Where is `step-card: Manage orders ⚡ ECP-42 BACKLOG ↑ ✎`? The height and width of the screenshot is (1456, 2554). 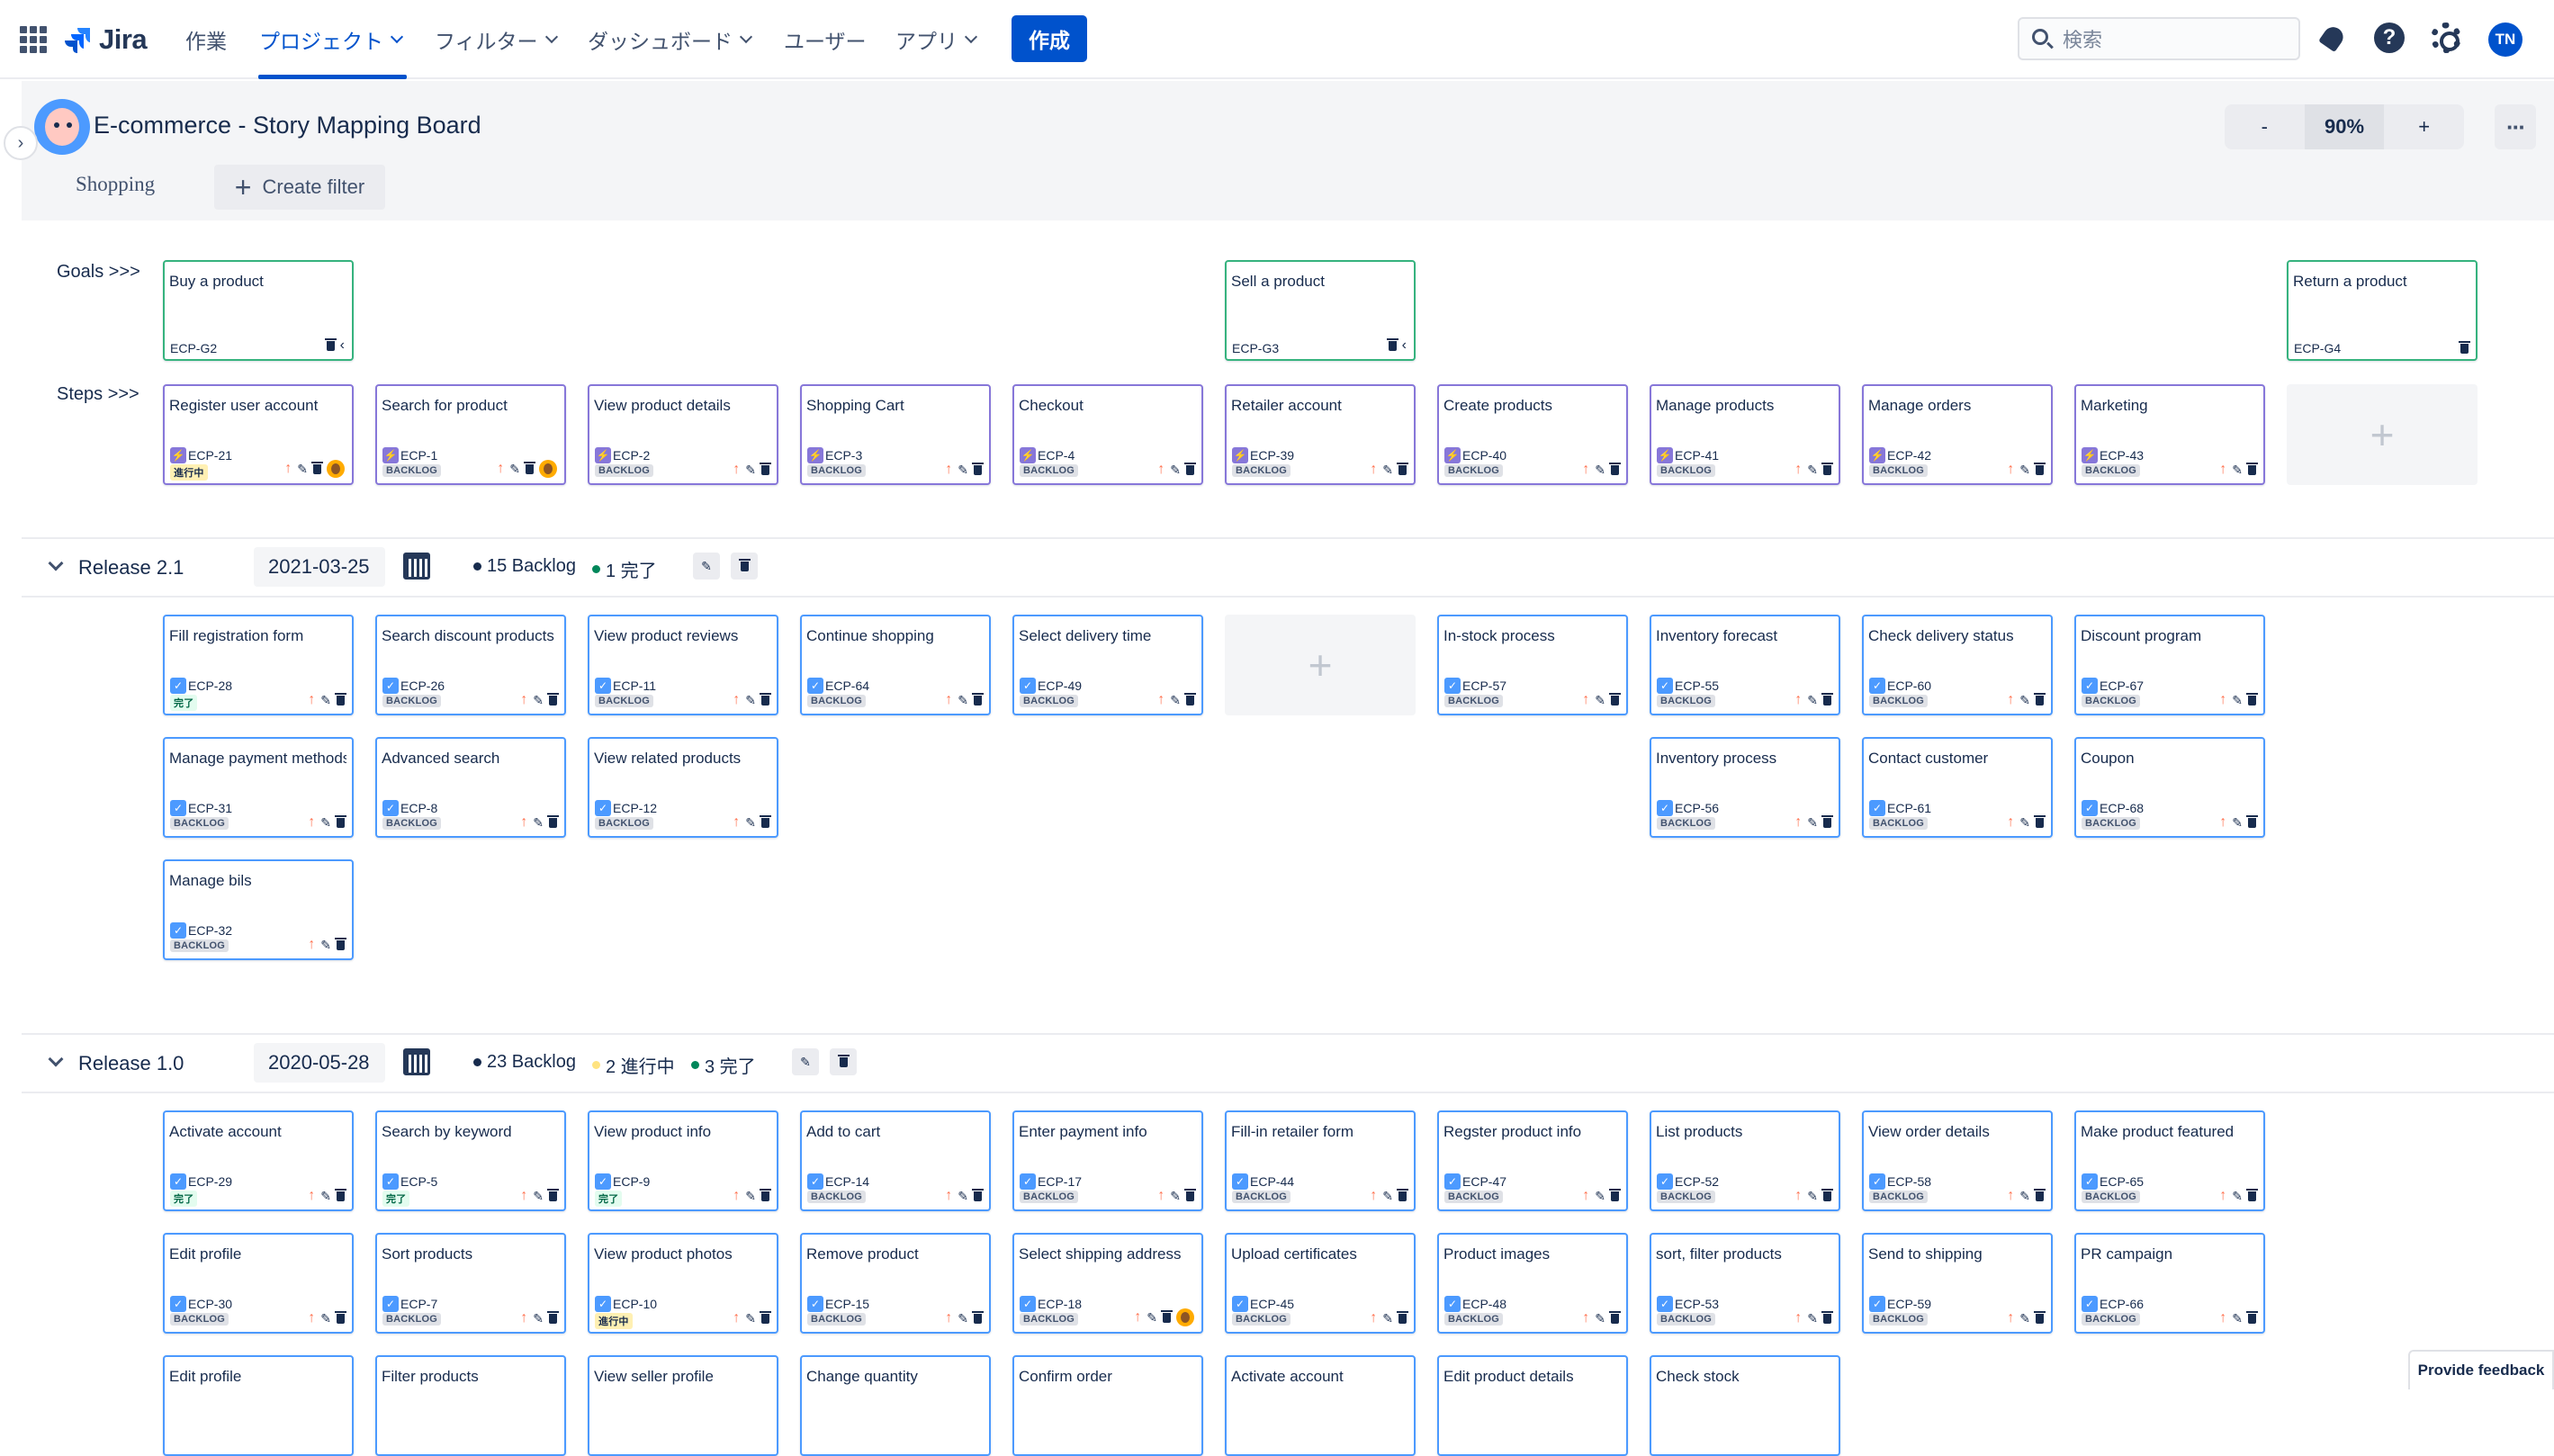 step-card: Manage orders ⚡ ECP-42 BACKLOG ↑ ✎ is located at coordinates (1958, 434).